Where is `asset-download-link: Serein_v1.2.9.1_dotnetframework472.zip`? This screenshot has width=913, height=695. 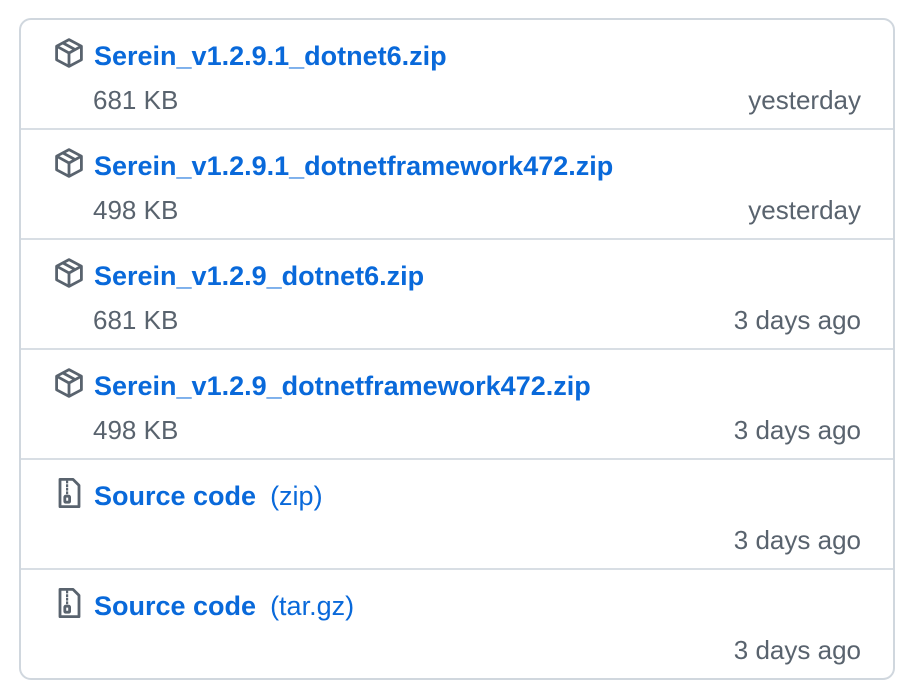
asset-download-link: Serein_v1.2.9.1_dotnetframework472.zip is located at coordinates (353, 166).